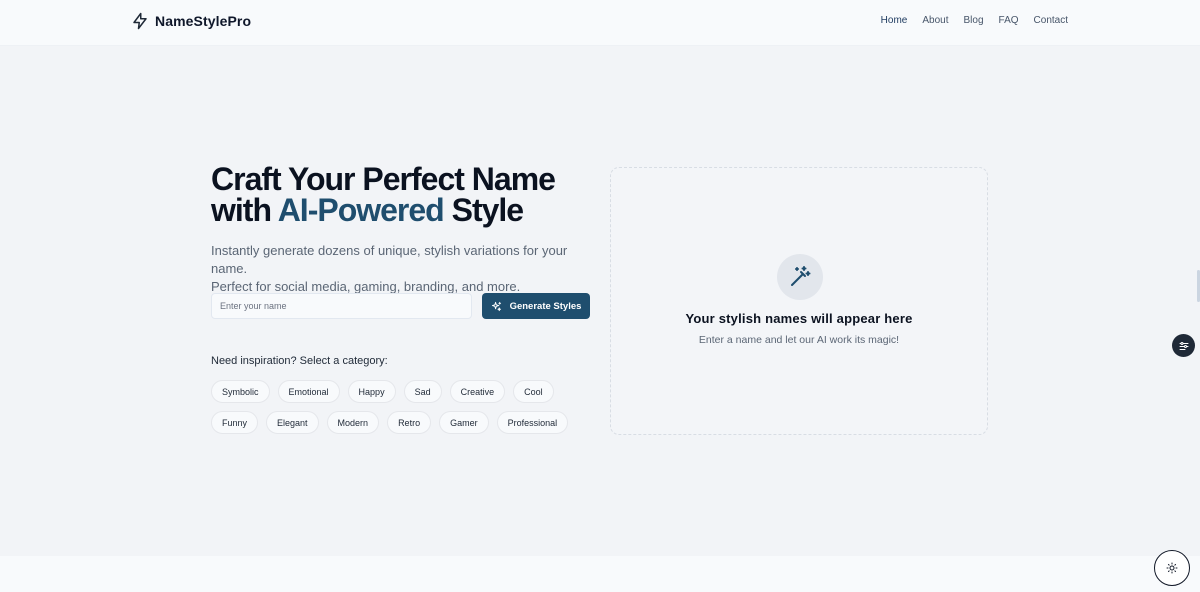  What do you see at coordinates (894, 20) in the screenshot?
I see `nav-home: Home` at bounding box center [894, 20].